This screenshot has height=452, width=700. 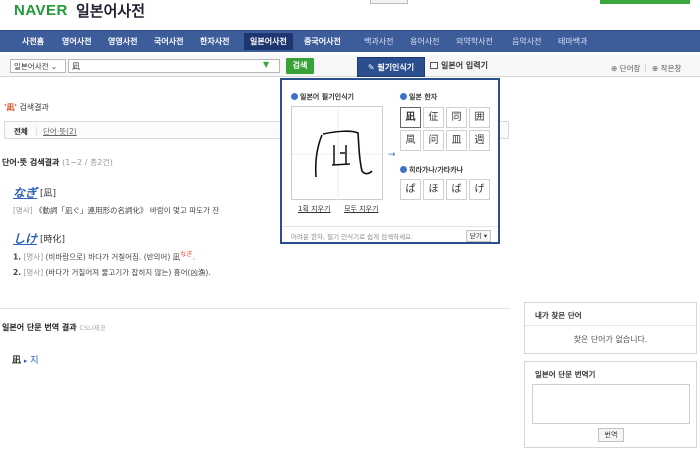 I want to click on def-number: 1., so click(x=17, y=257).